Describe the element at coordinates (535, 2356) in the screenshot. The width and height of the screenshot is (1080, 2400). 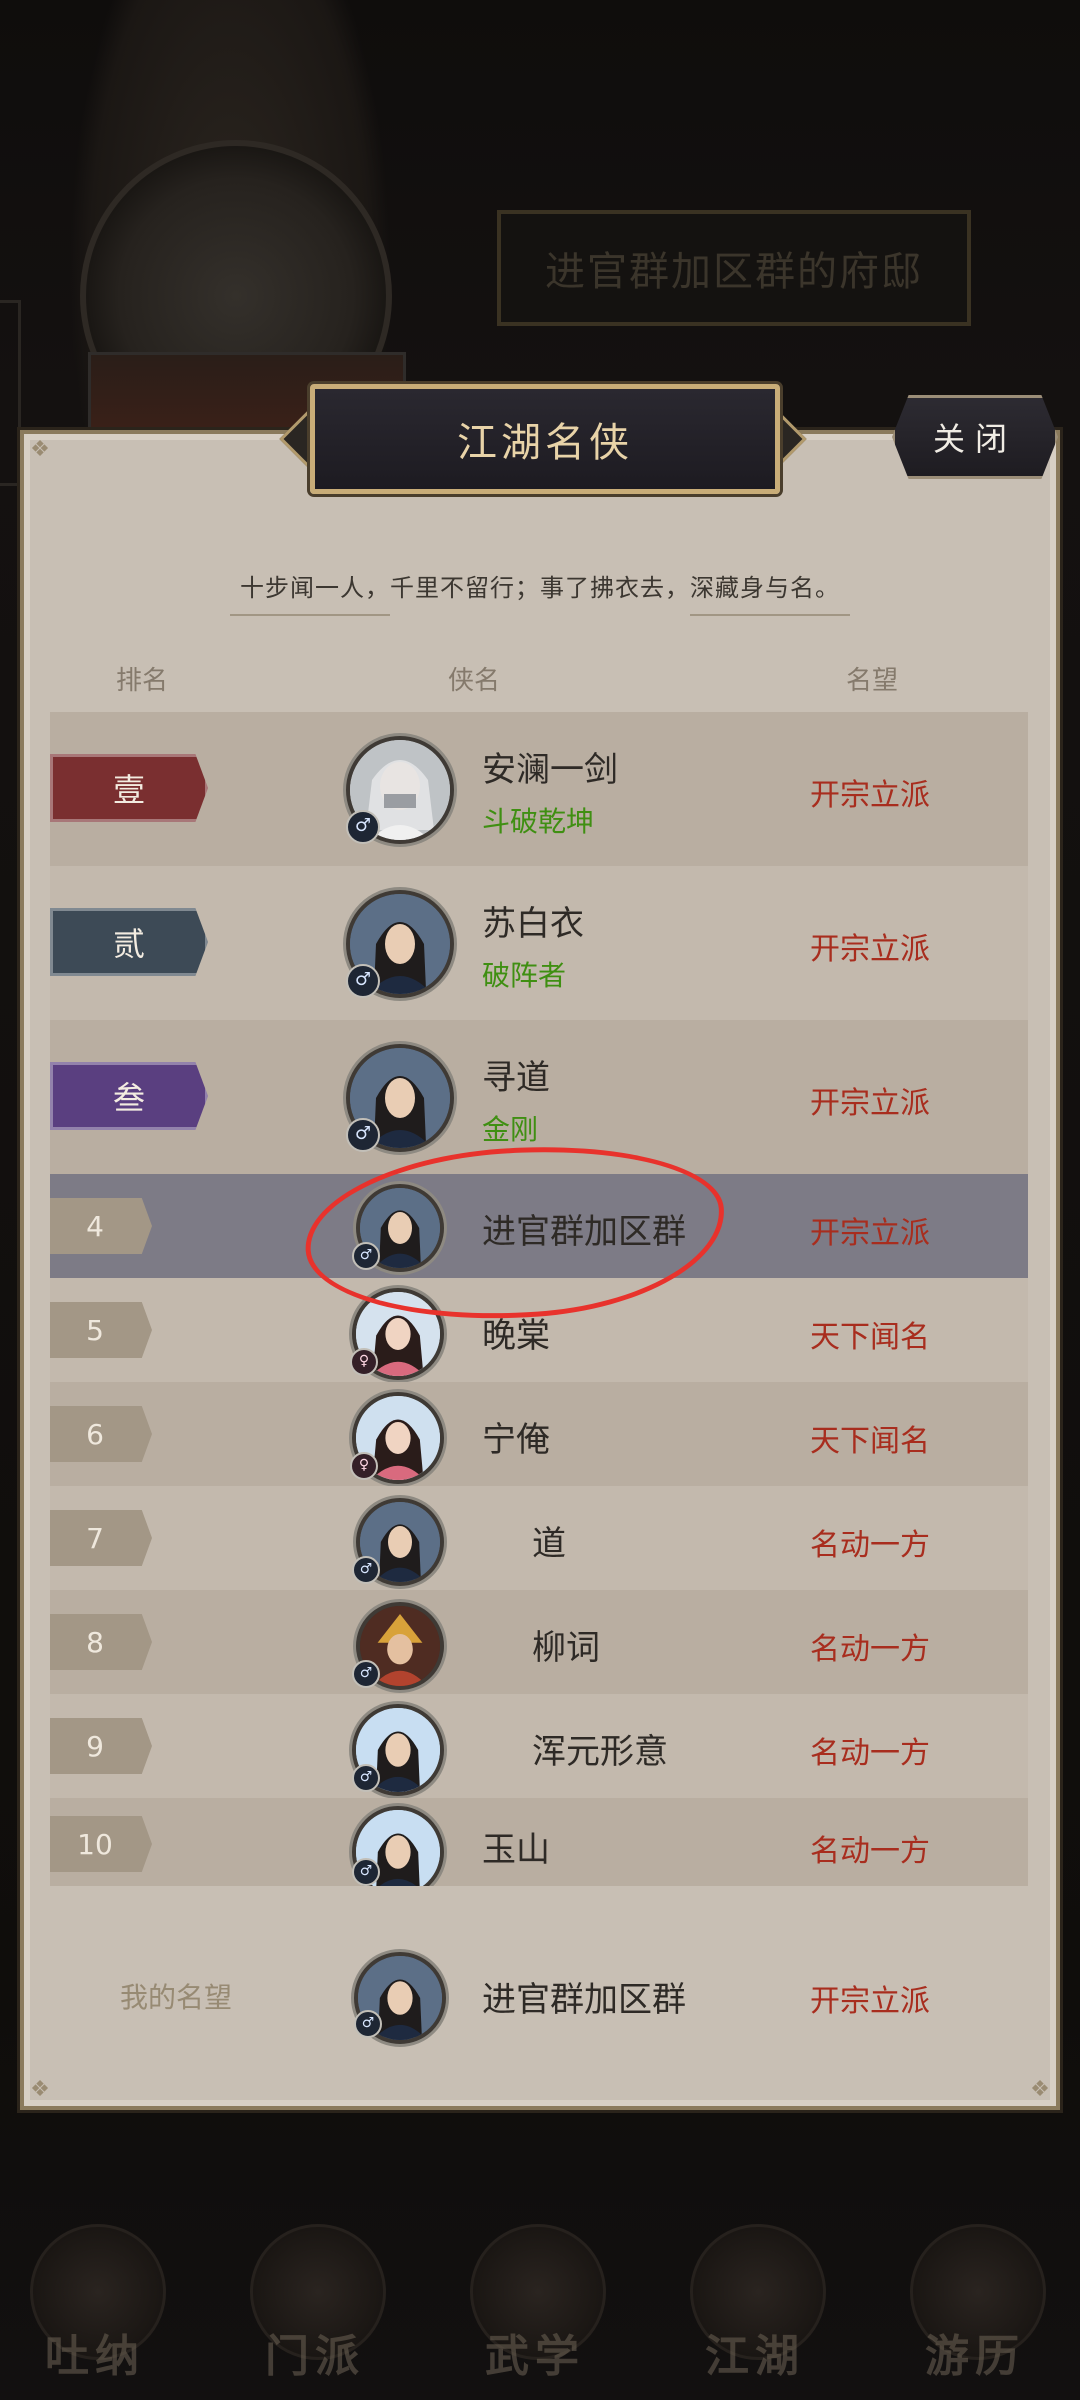
I see `nav-martial-label: 武学` at that location.